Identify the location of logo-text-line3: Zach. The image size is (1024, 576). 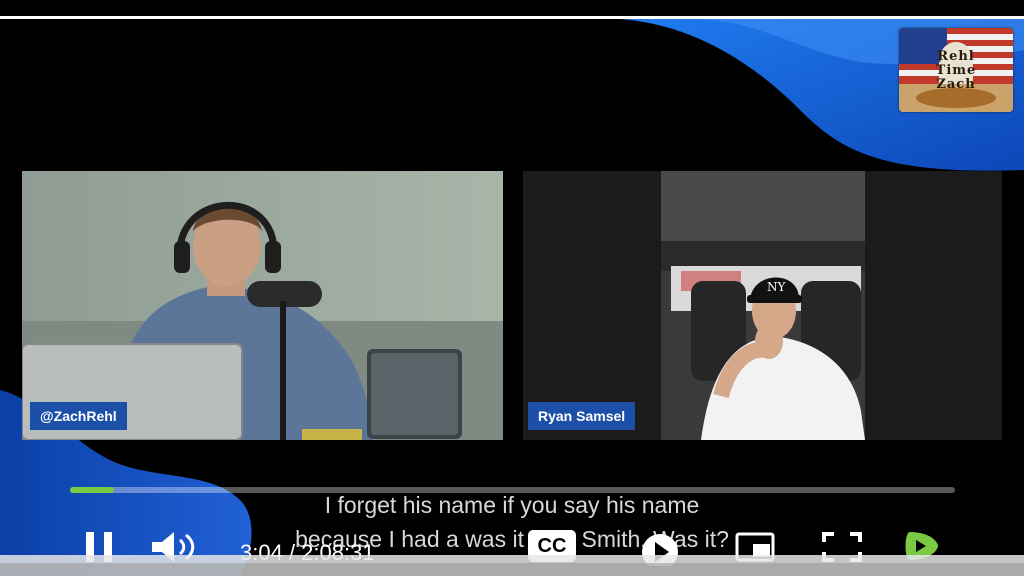
(956, 84).